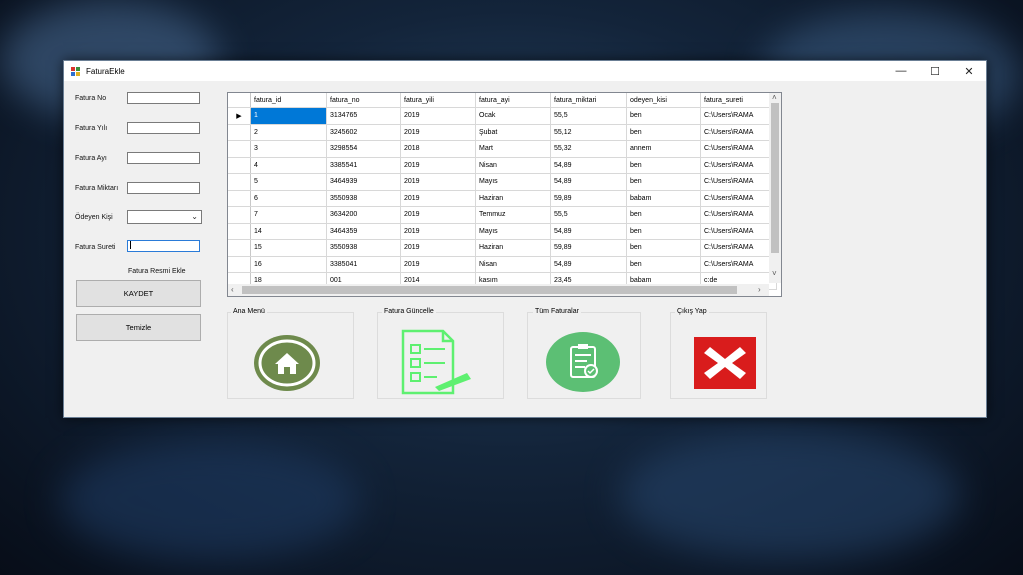  Describe the element at coordinates (513, 215) in the screenshot. I see `table-cell: Temmuz` at that location.